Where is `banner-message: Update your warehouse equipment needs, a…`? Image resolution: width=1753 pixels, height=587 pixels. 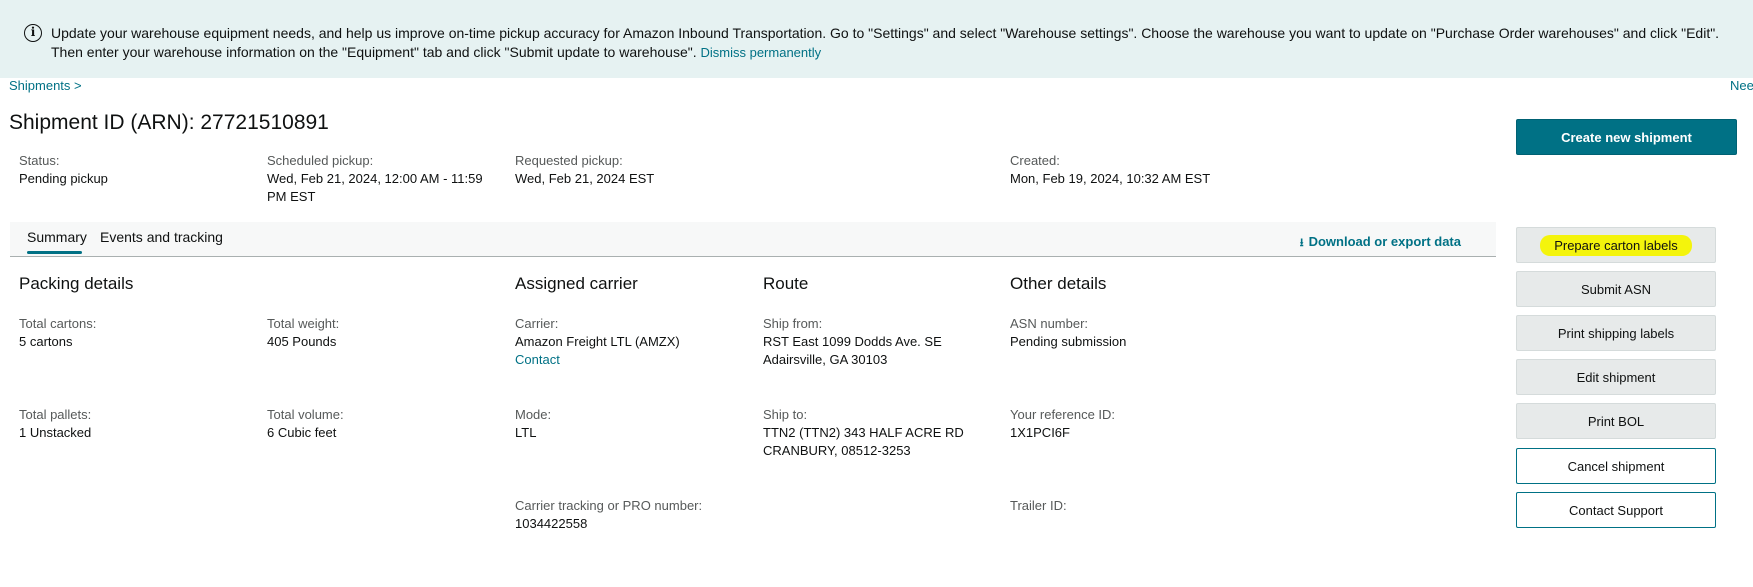
banner-message: Update your warehouse equipment needs, a… is located at coordinates (901, 43).